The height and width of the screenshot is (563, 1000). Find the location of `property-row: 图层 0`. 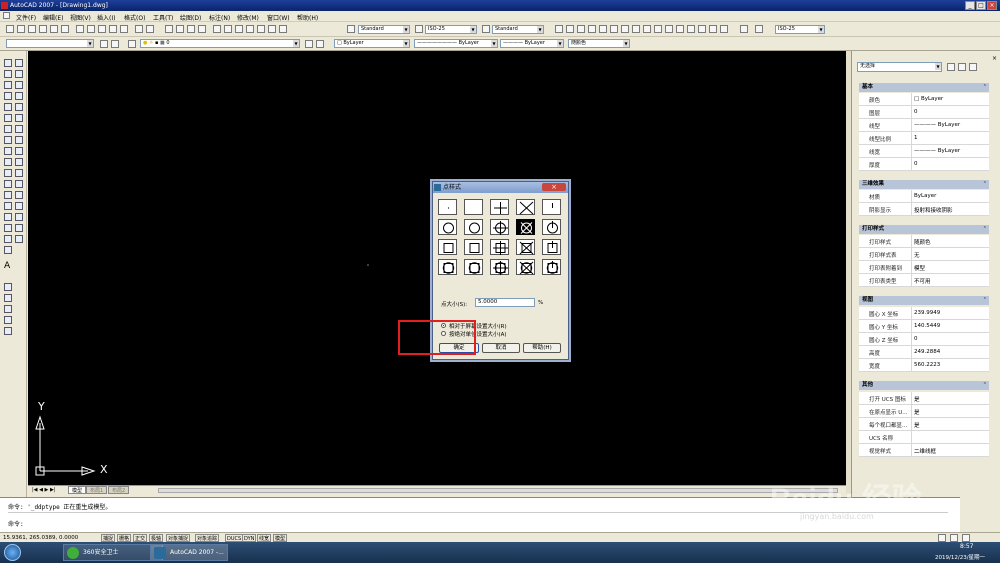

property-row: 图层 0 is located at coordinates (924, 112).